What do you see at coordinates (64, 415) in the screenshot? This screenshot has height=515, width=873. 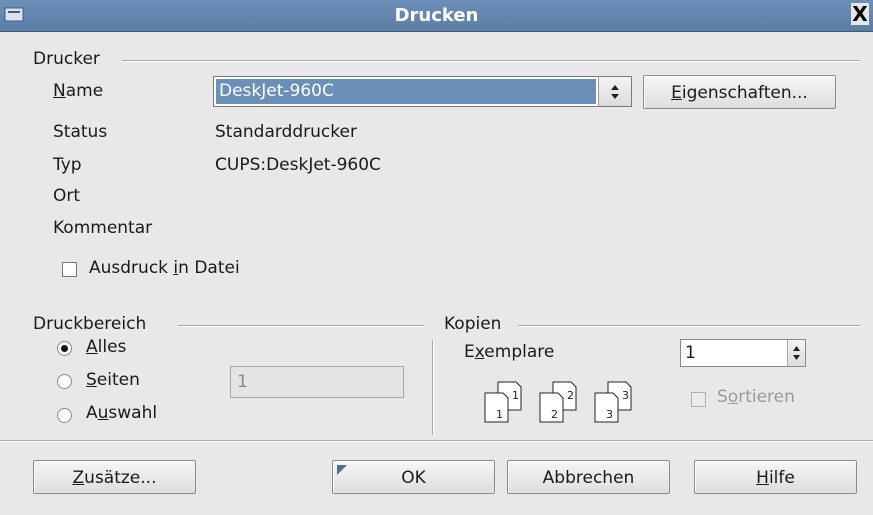 I see `radio-selection` at bounding box center [64, 415].